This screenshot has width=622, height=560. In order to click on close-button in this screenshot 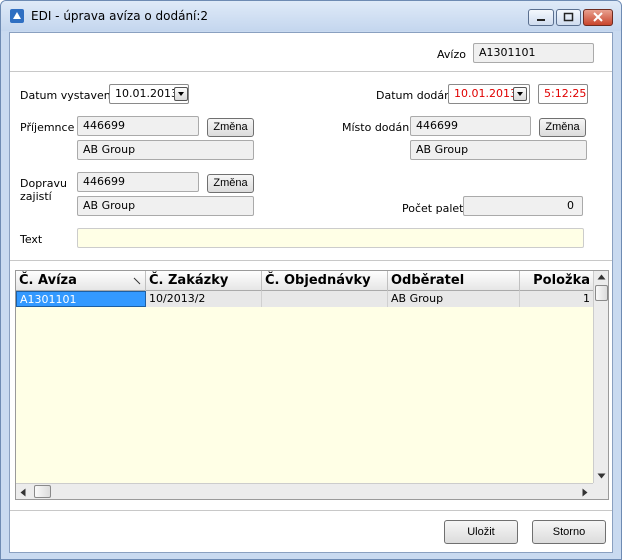, I will do `click(598, 17)`.